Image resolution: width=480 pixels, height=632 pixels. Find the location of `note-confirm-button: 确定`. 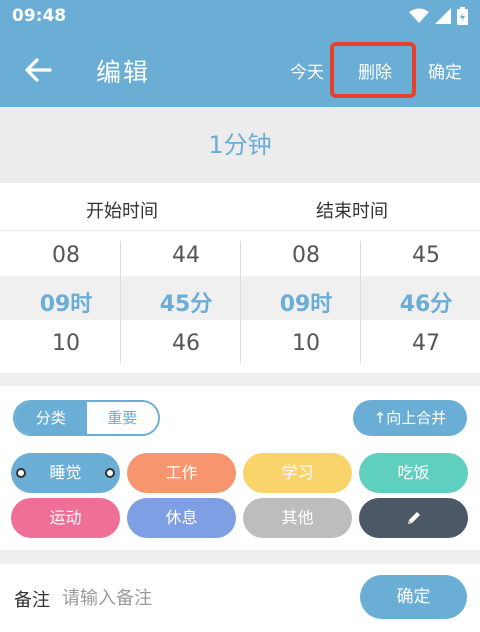

note-confirm-button: 确定 is located at coordinates (413, 597).